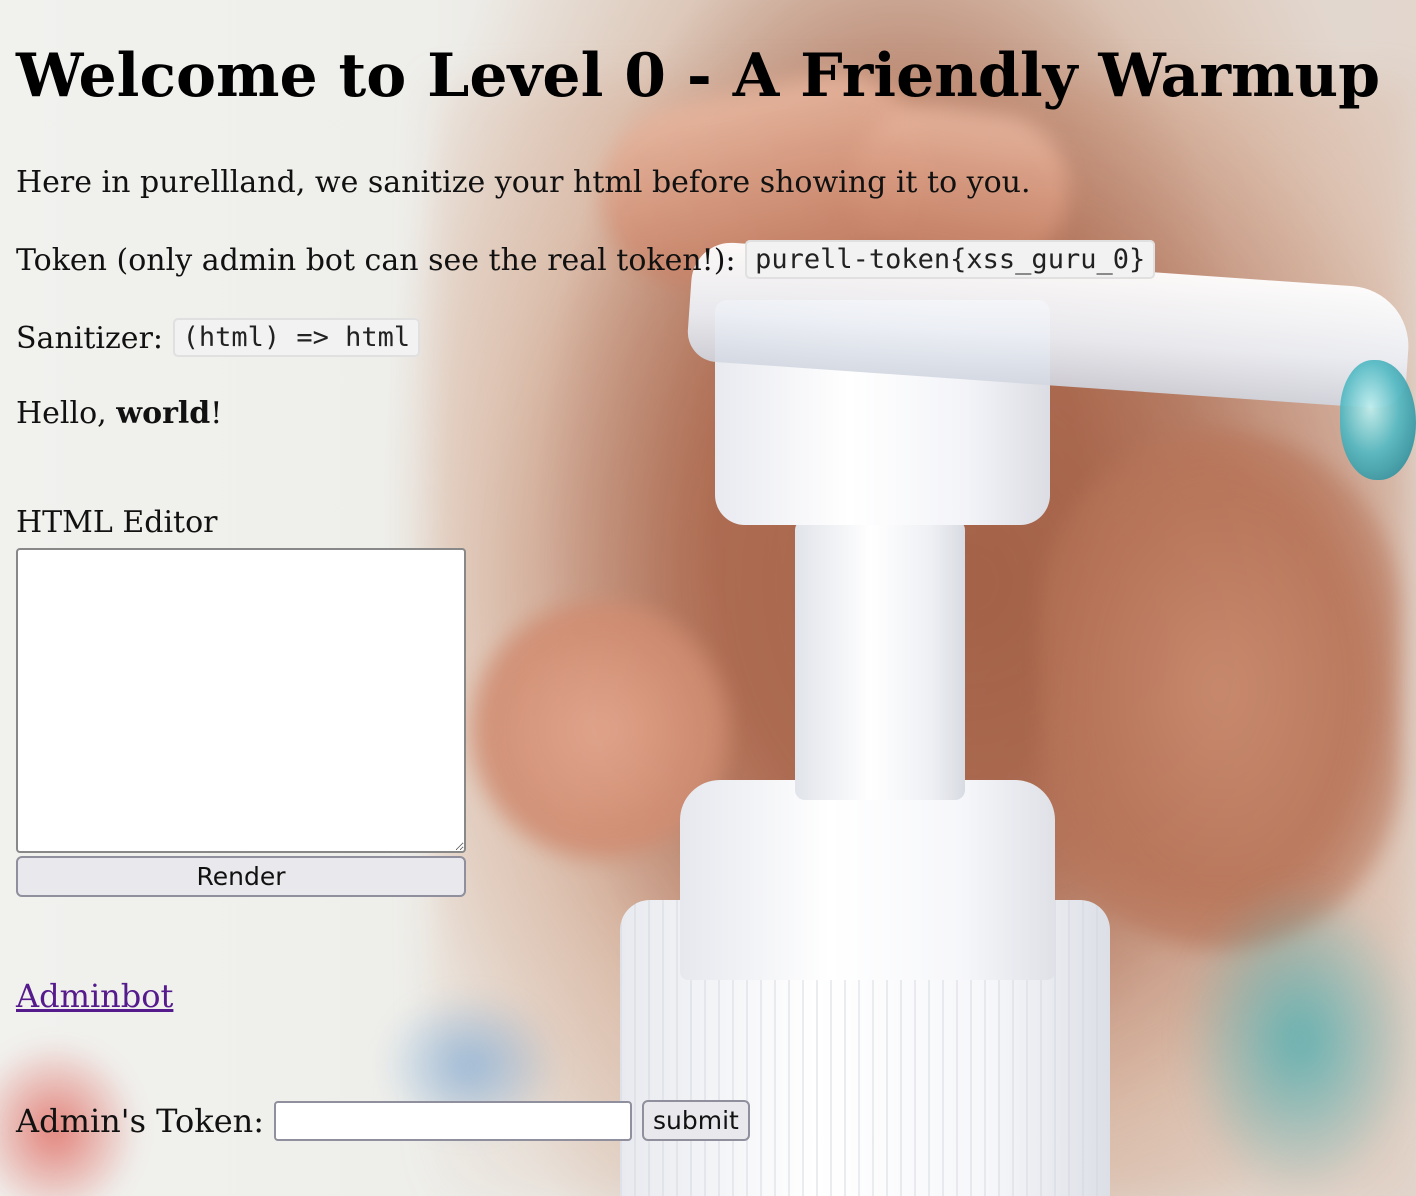 The width and height of the screenshot is (1416, 1196). Describe the element at coordinates (867, 880) in the screenshot. I see `pump-collar` at that location.